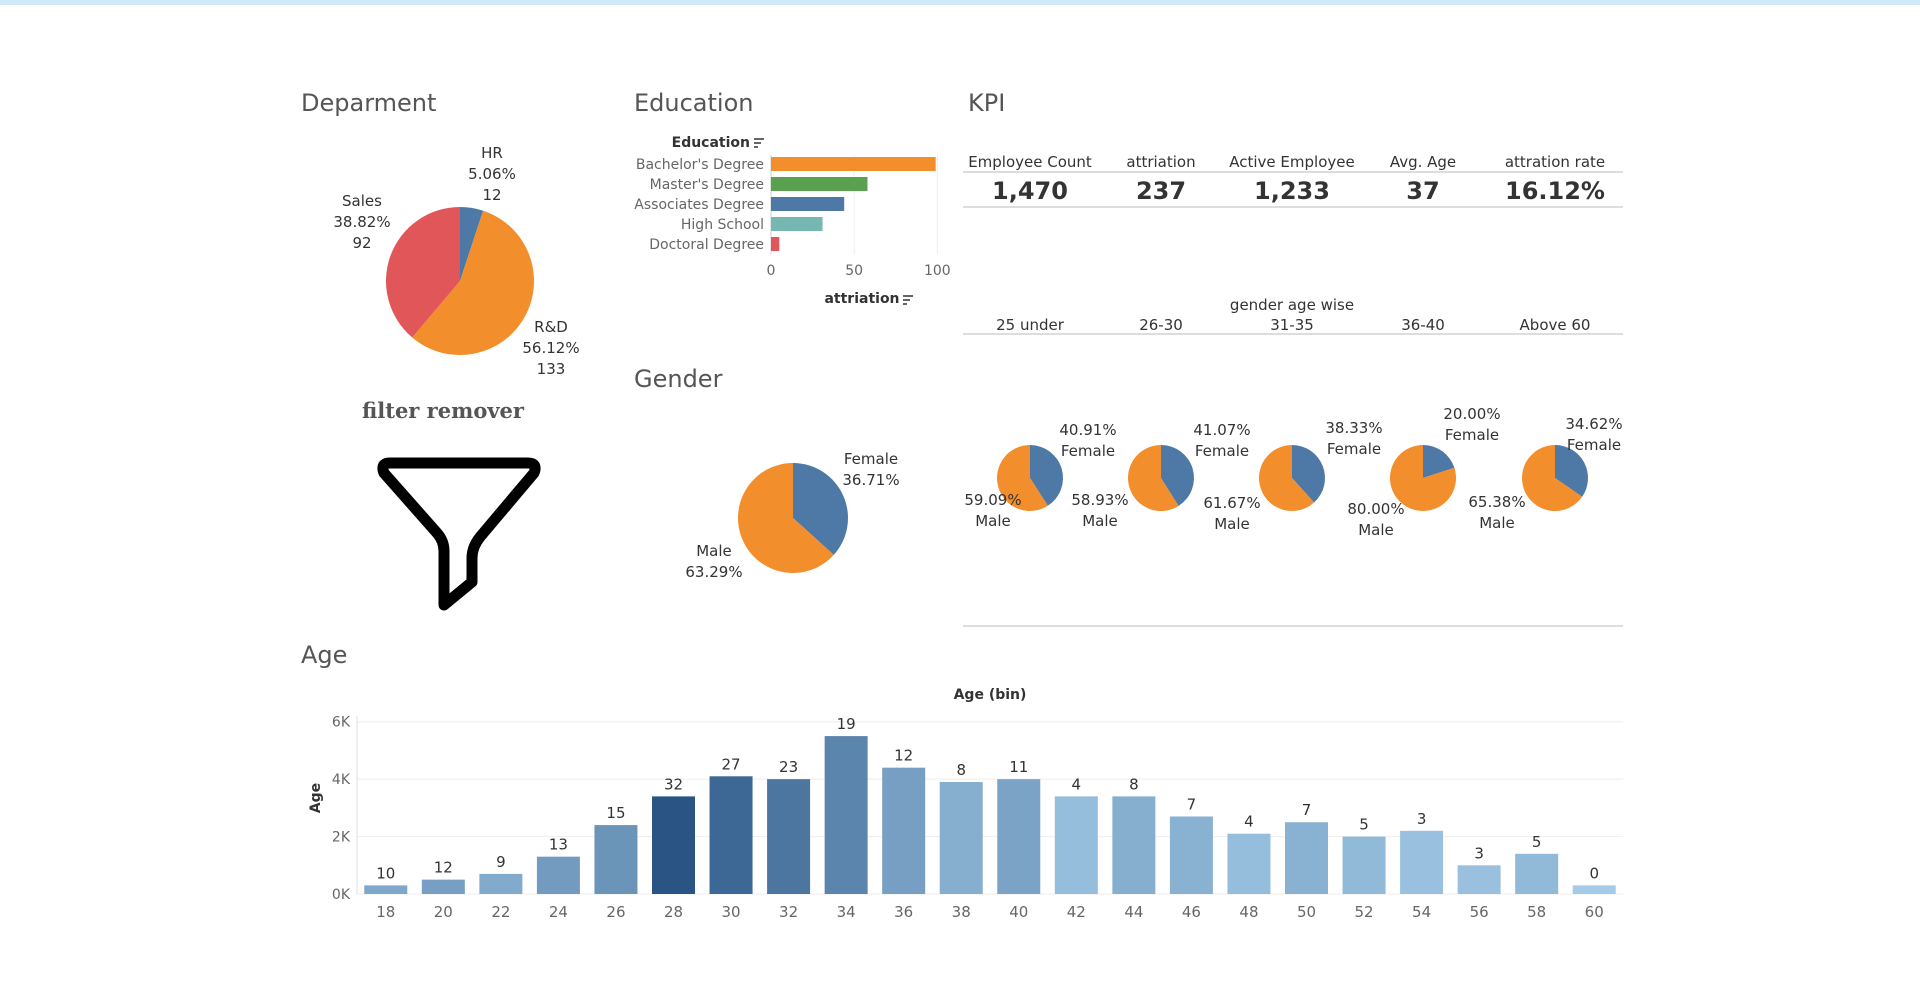 The image size is (1920, 991). What do you see at coordinates (501, 862) in the screenshot?
I see `age-bar-label: 9` at bounding box center [501, 862].